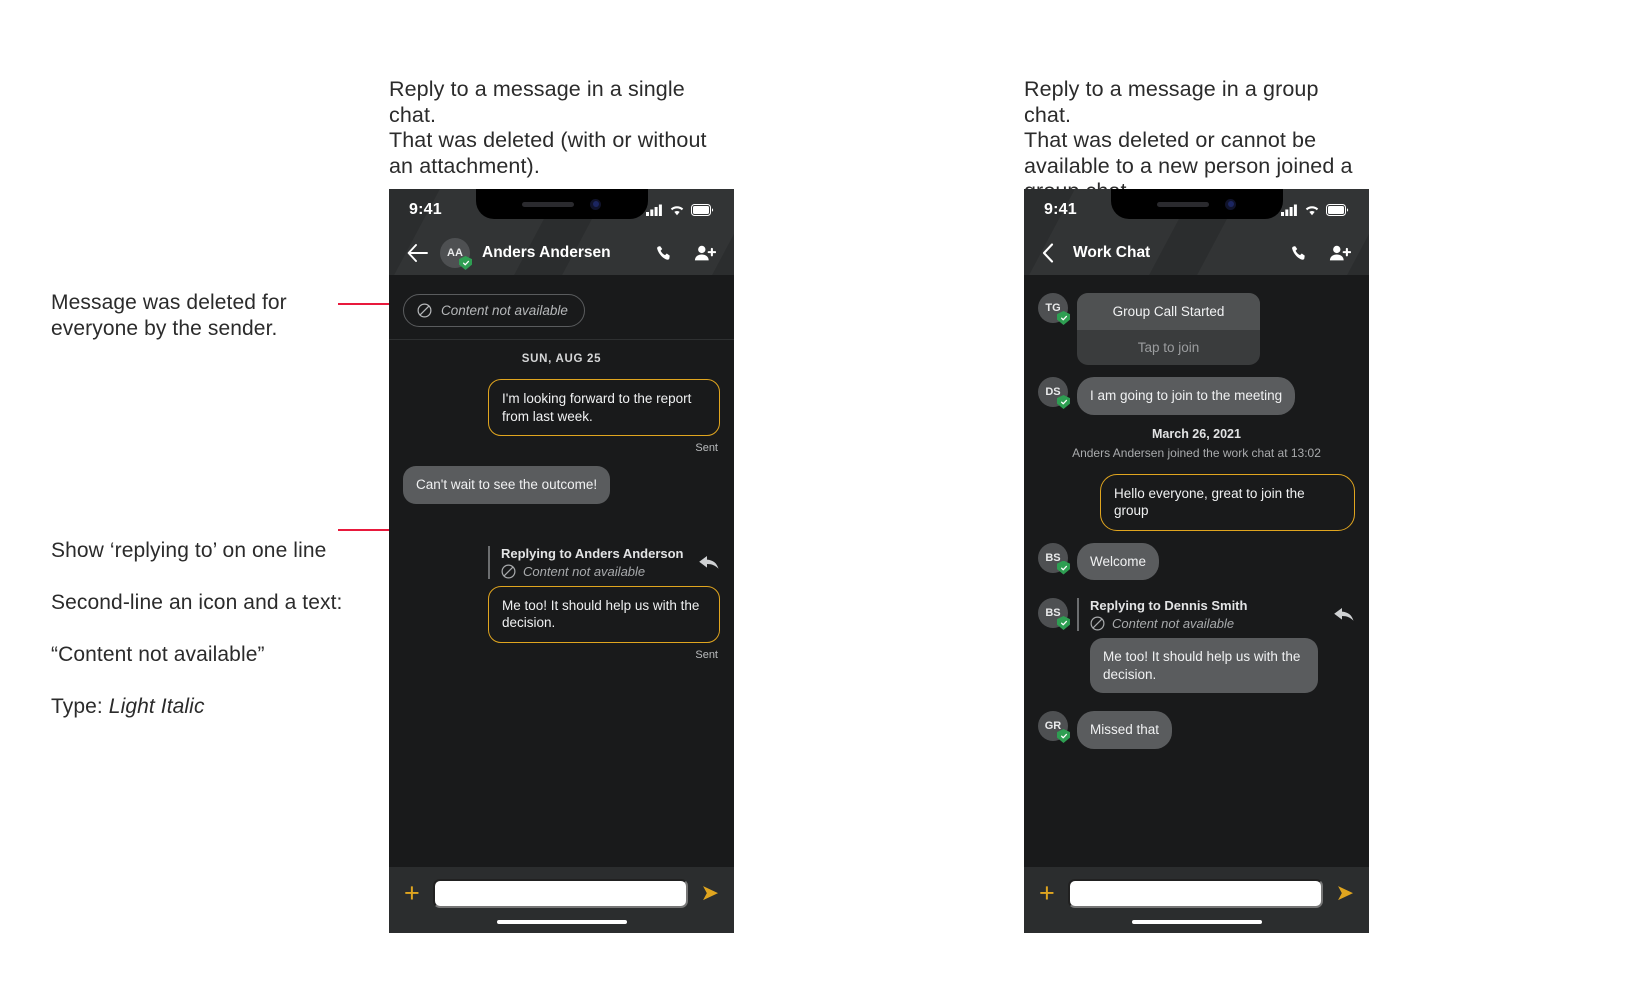 The height and width of the screenshot is (992, 1643). I want to click on home-indicator, so click(561, 921).